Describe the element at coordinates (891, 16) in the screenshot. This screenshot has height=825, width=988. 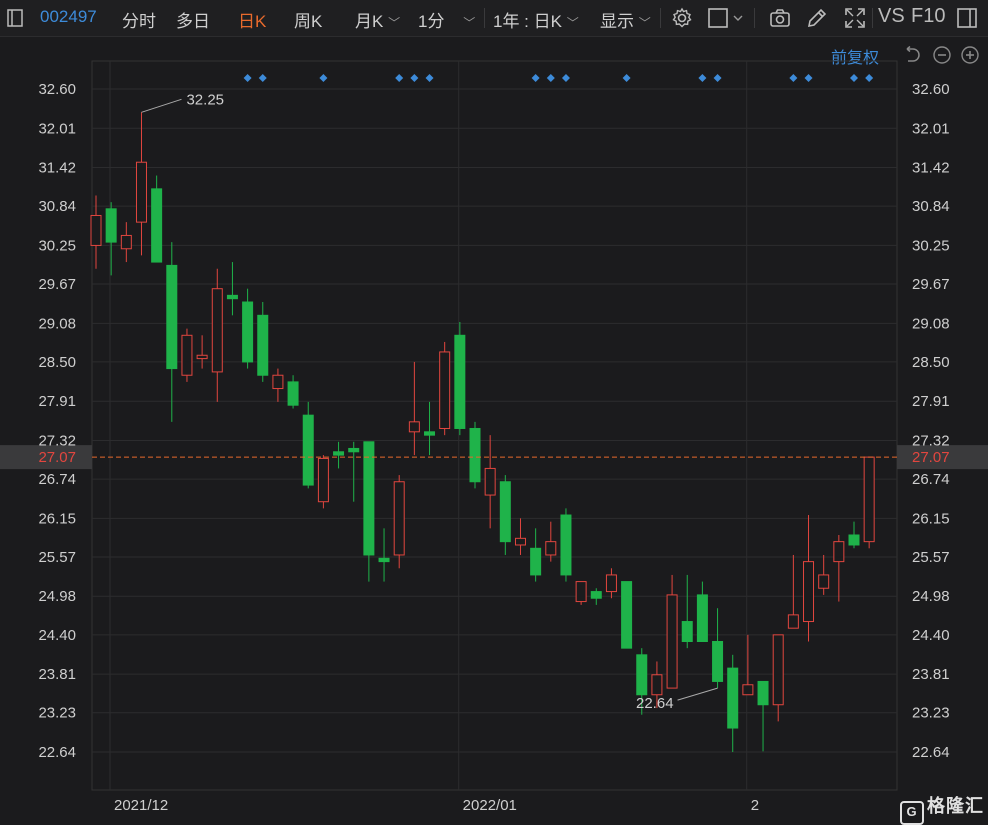
I see `vs-button: VS` at that location.